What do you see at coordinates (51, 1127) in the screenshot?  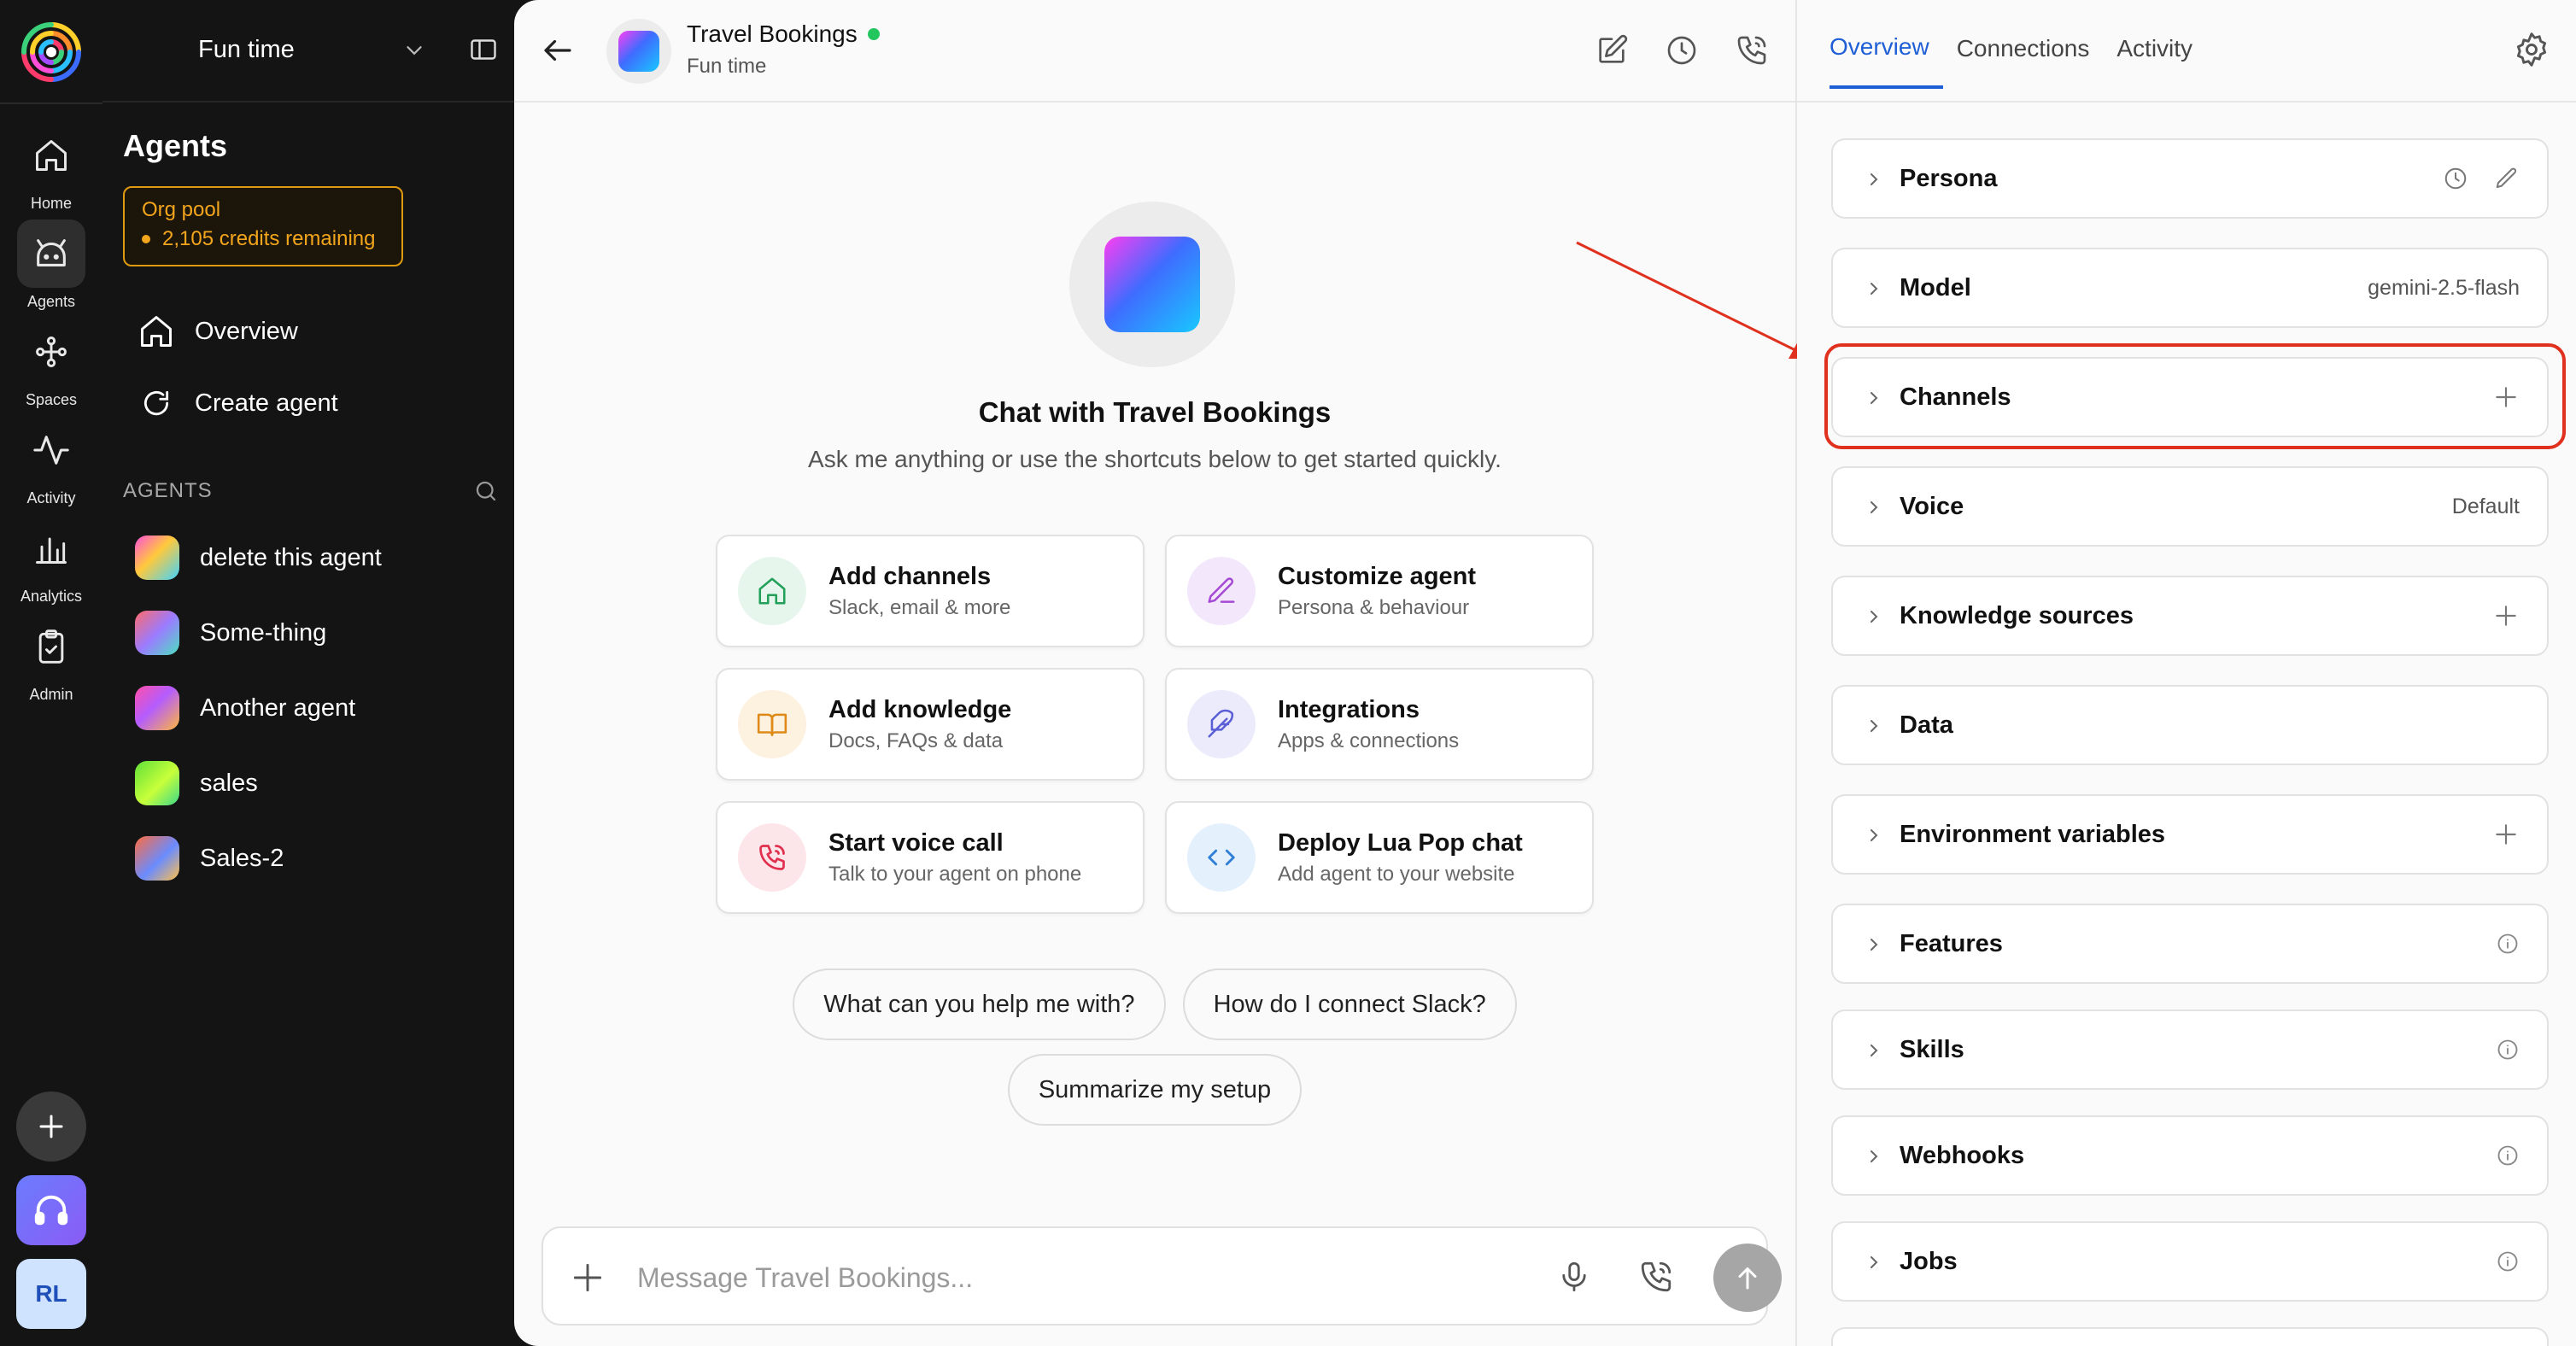 I see `add-workspace-button` at bounding box center [51, 1127].